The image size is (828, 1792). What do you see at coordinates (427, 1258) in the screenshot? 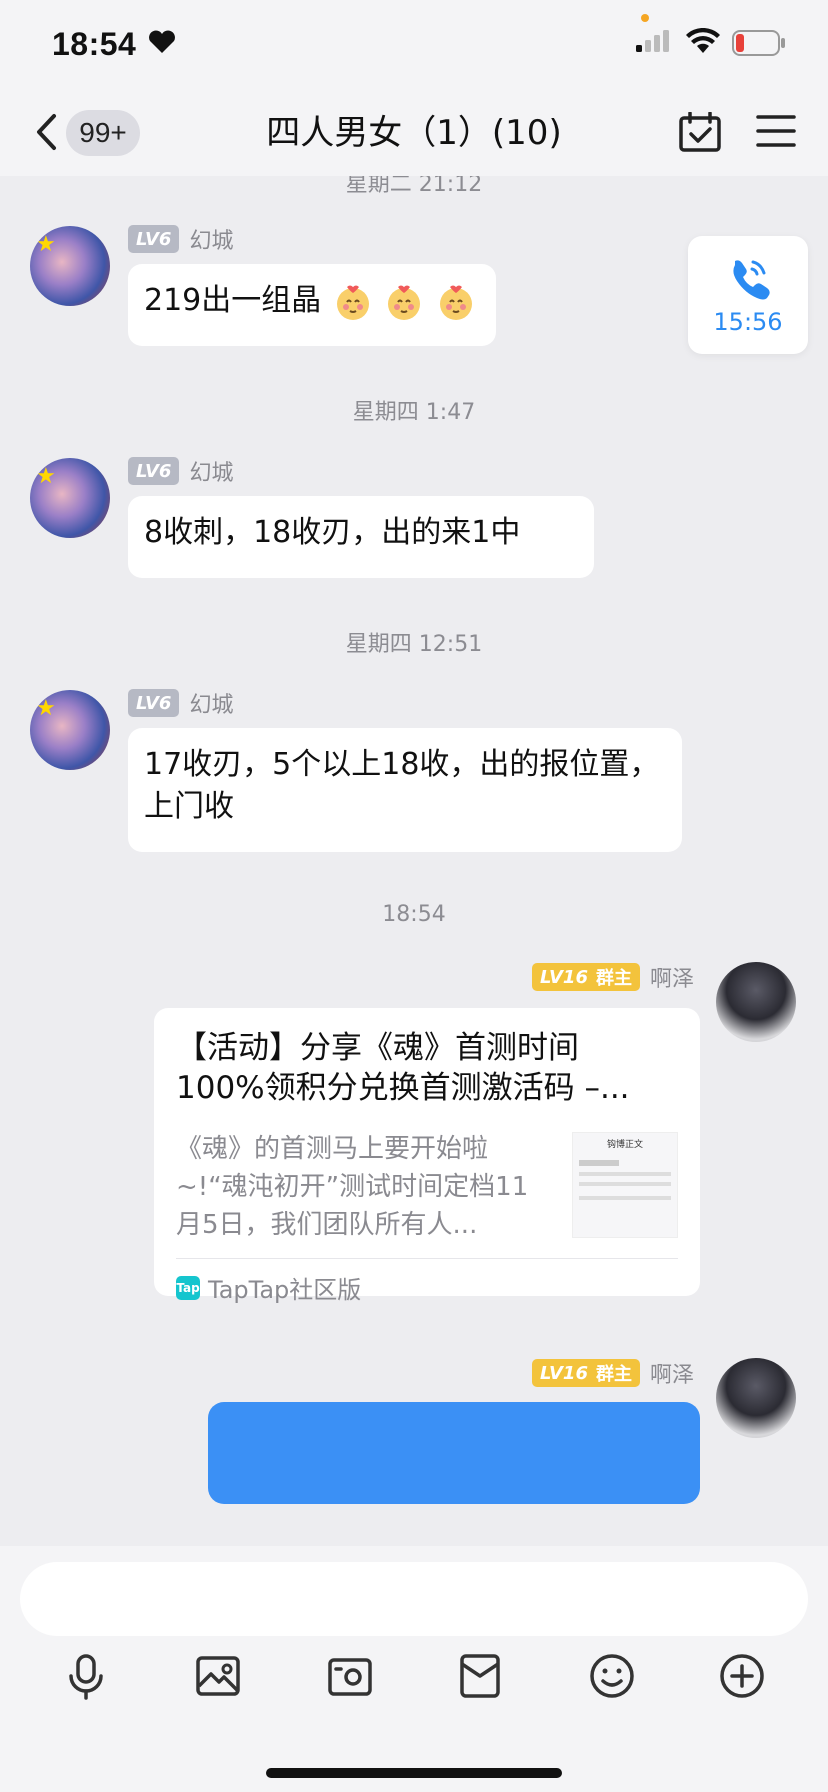
I see `divider` at bounding box center [427, 1258].